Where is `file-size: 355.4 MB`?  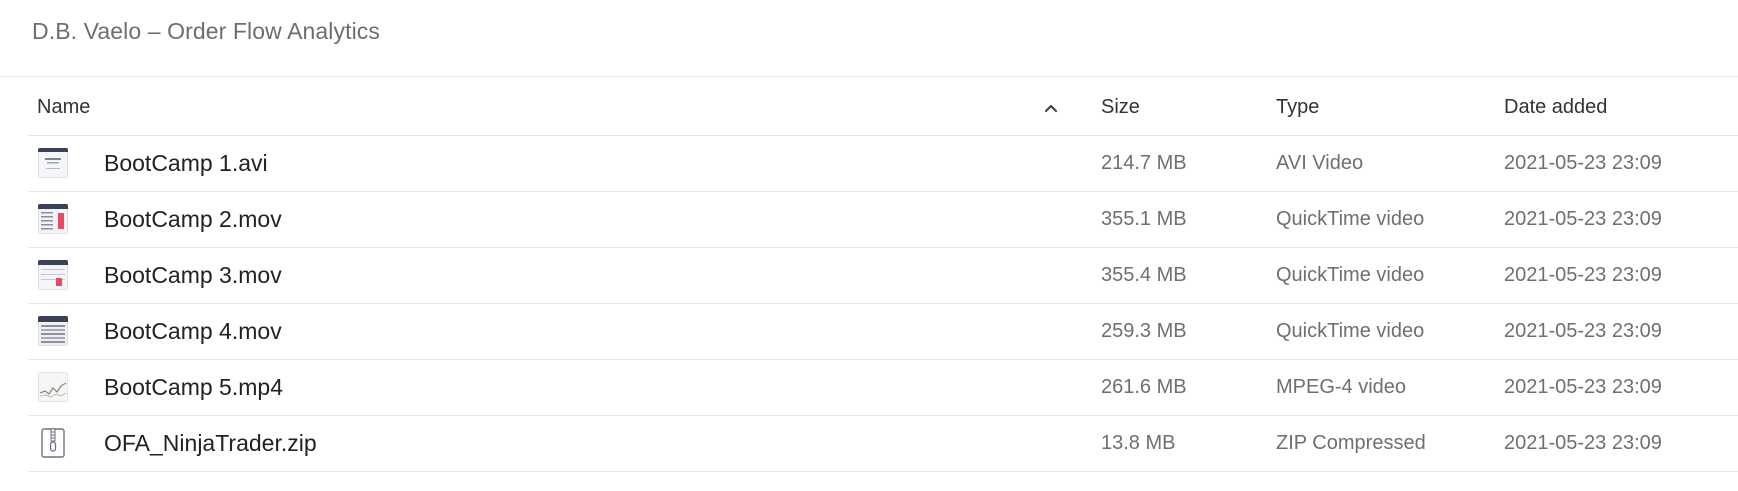 file-size: 355.4 MB is located at coordinates (1144, 275).